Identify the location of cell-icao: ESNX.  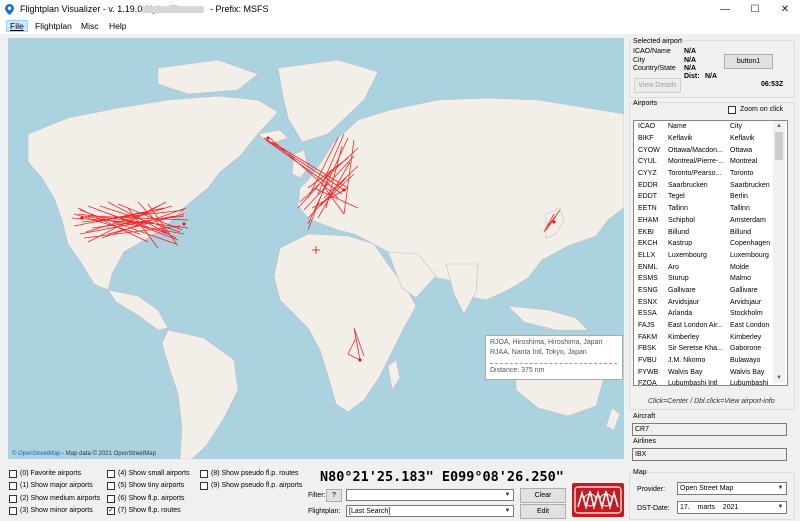
(648, 302).